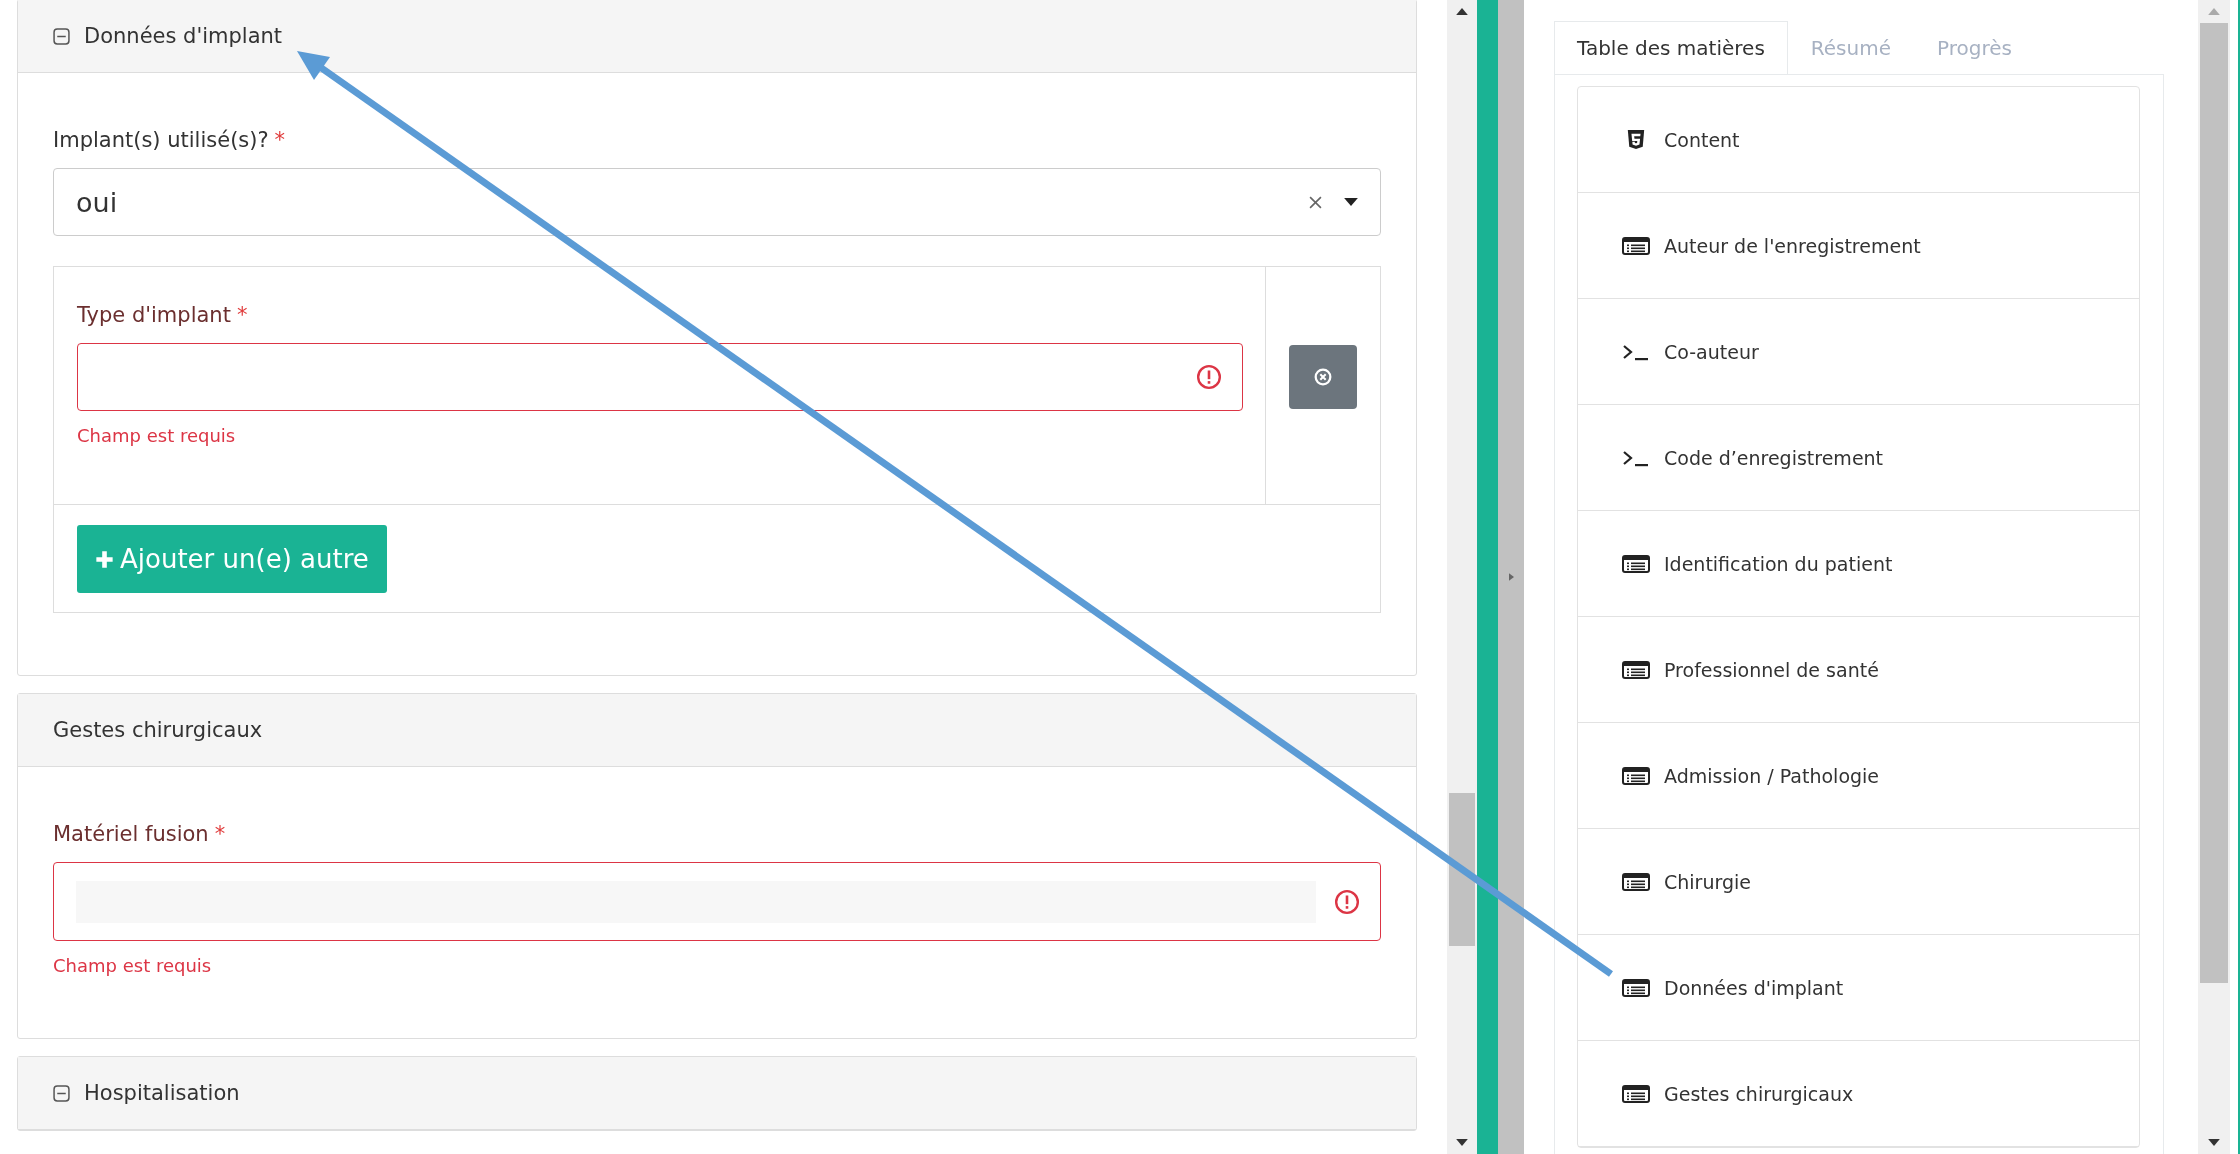 Image resolution: width=2240 pixels, height=1154 pixels. I want to click on scroll-up-icon, so click(1462, 11).